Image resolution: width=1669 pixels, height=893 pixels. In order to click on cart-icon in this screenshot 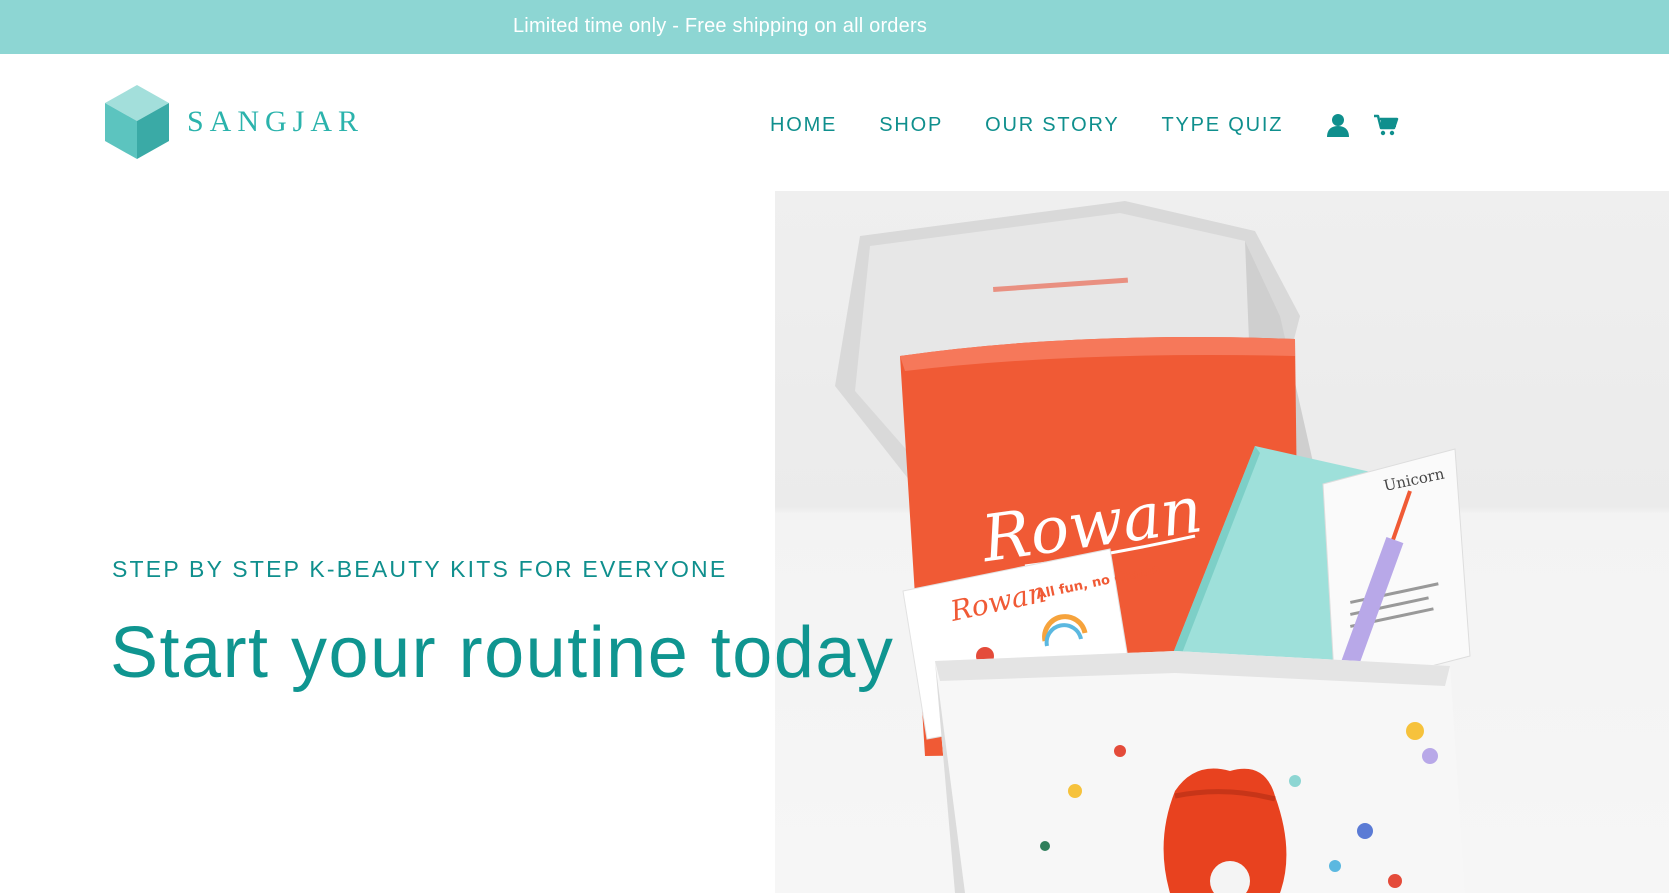, I will do `click(1386, 125)`.